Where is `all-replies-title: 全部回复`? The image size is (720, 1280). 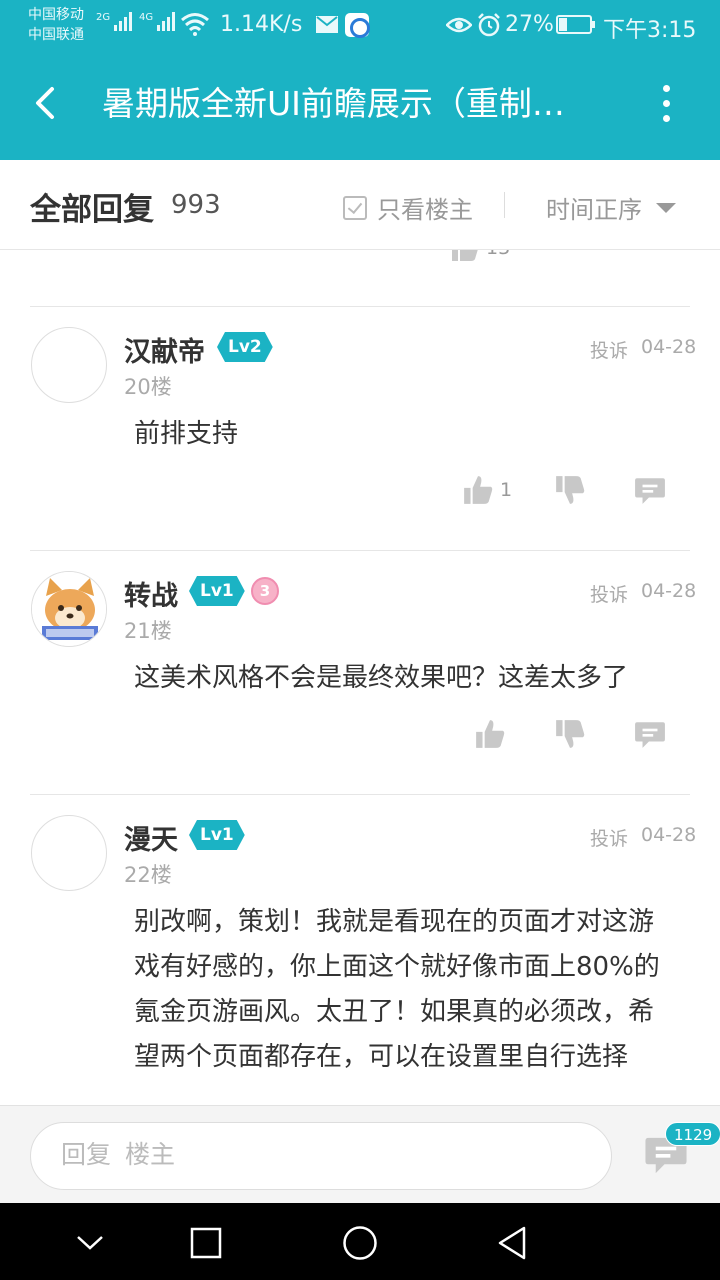 all-replies-title: 全部回复 is located at coordinates (92, 210).